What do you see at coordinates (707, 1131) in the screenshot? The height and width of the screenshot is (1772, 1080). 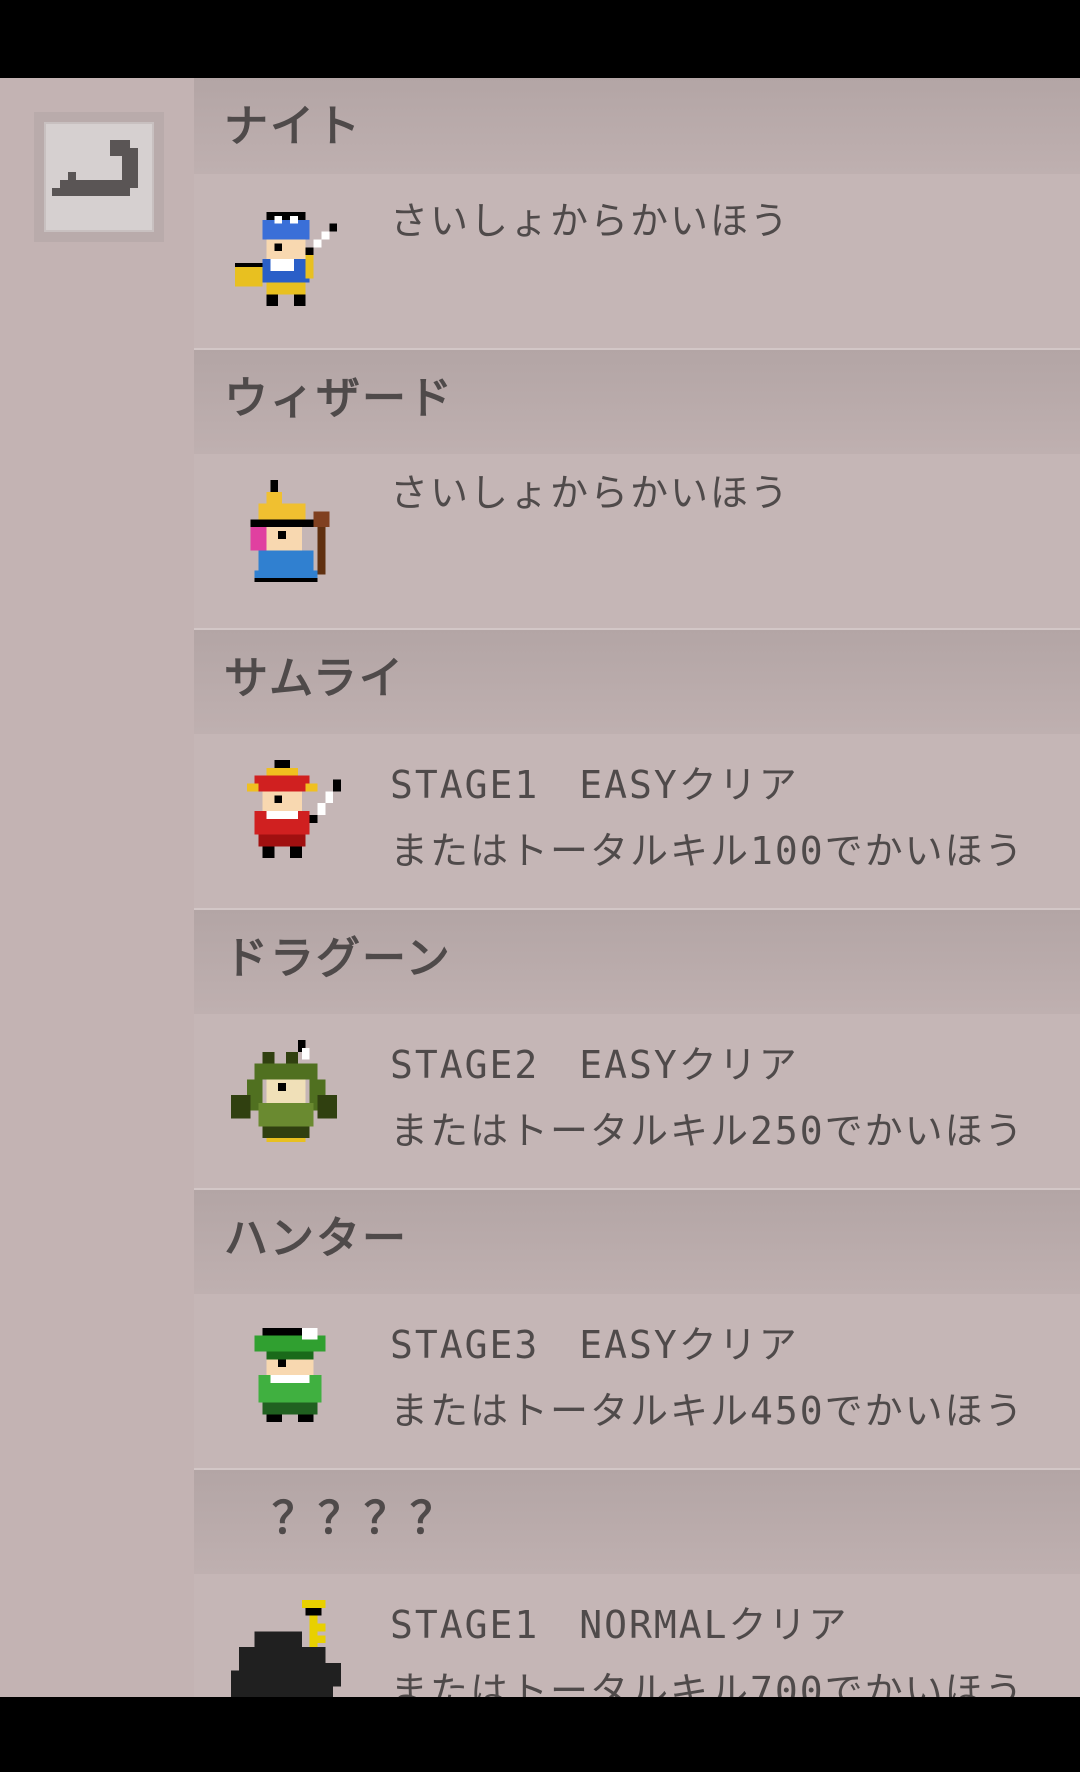 I see `unlock-condition-line2: またはトータルキル250でかいほう` at bounding box center [707, 1131].